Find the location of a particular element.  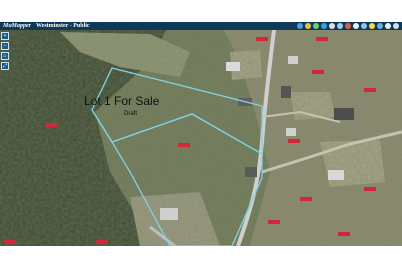

zoom-icon is located at coordinates (372, 26).